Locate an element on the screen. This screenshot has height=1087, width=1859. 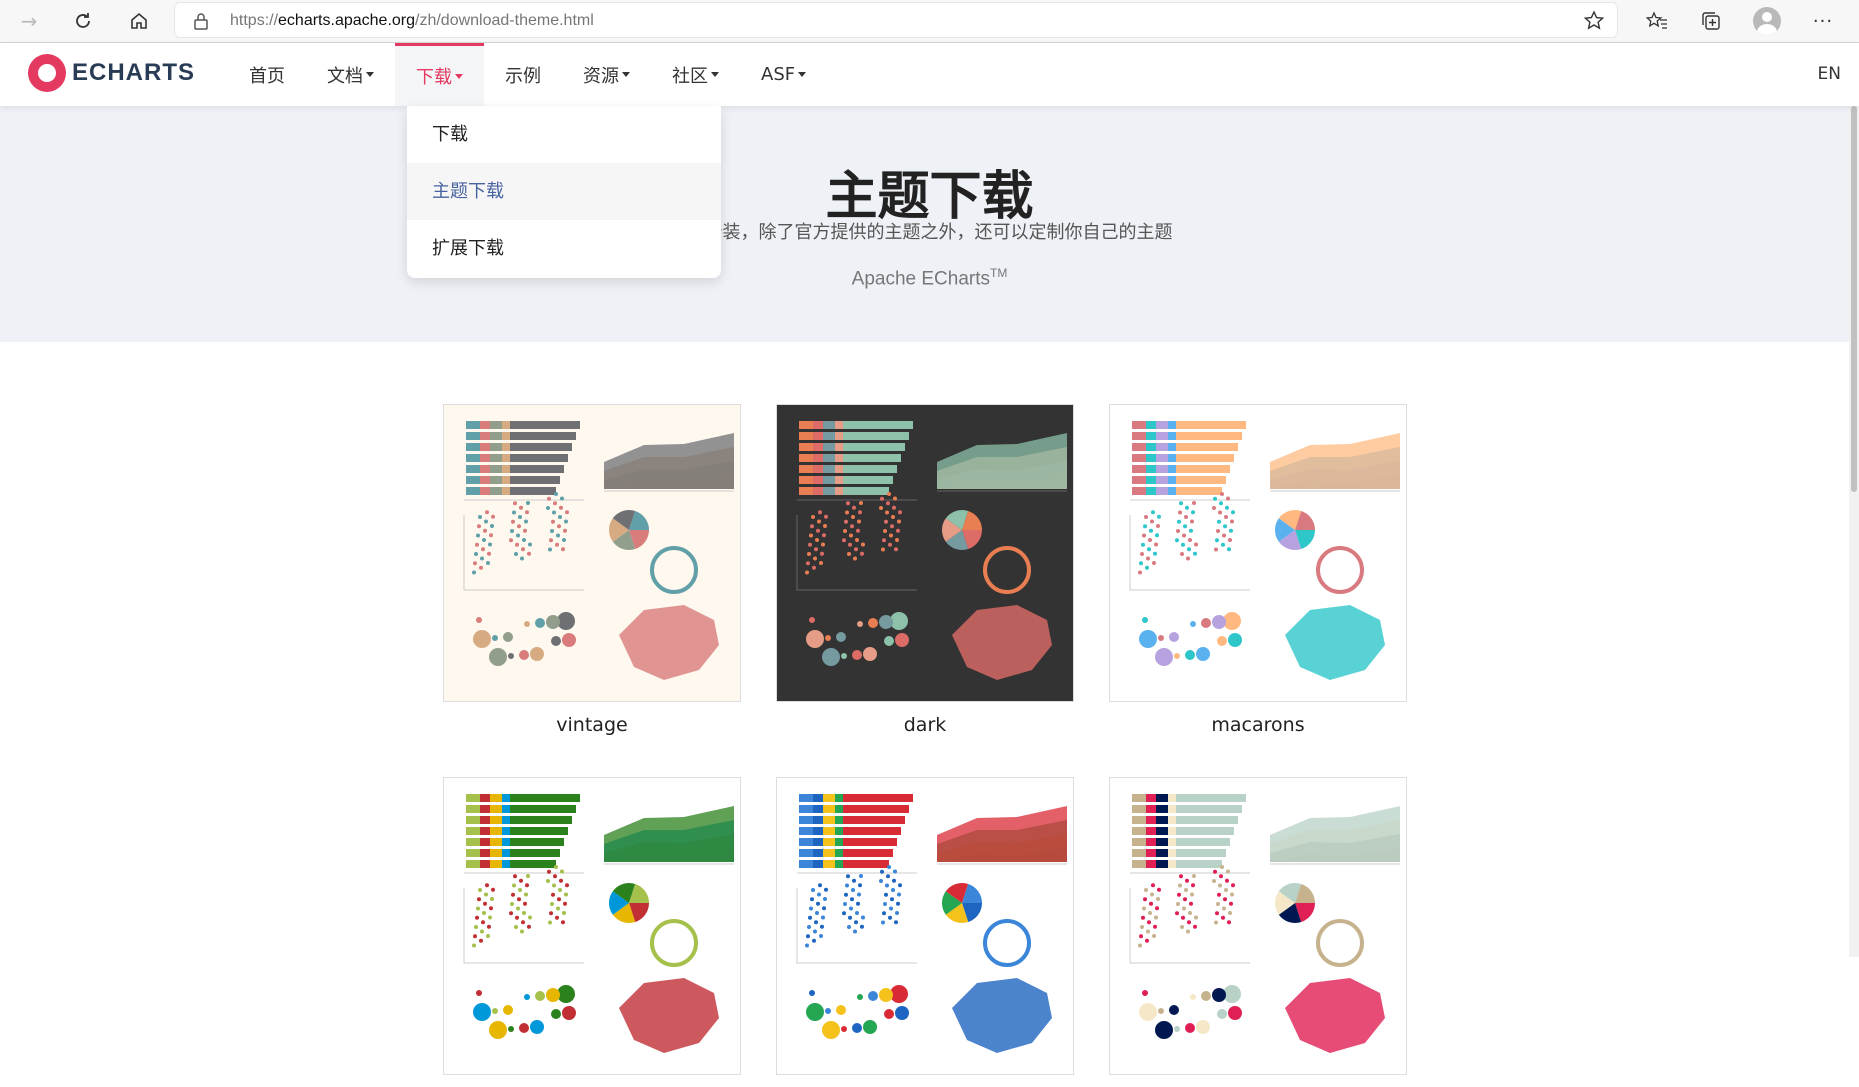
theme-card: vintage is located at coordinates (592, 570).